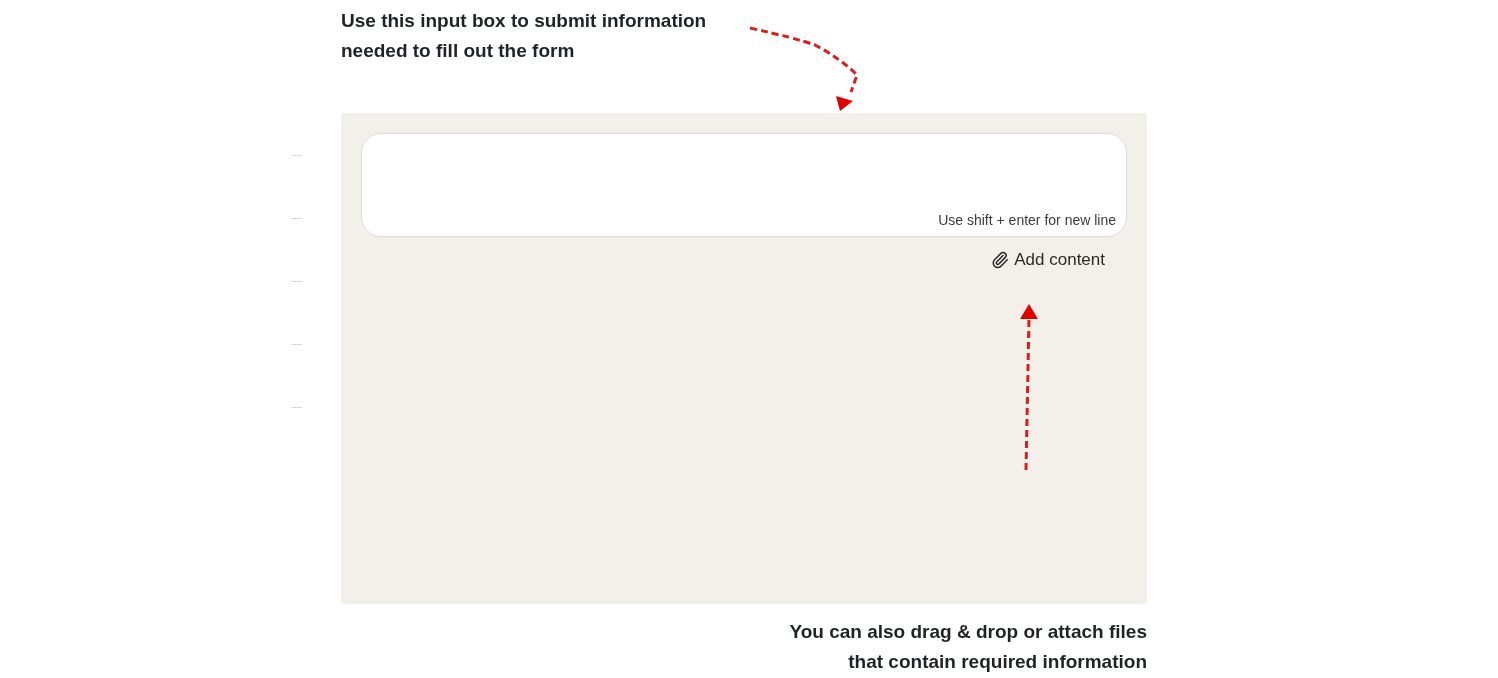 The image size is (1498, 678). What do you see at coordinates (744, 185) in the screenshot?
I see `input-field: Use shift + enter for new line` at bounding box center [744, 185].